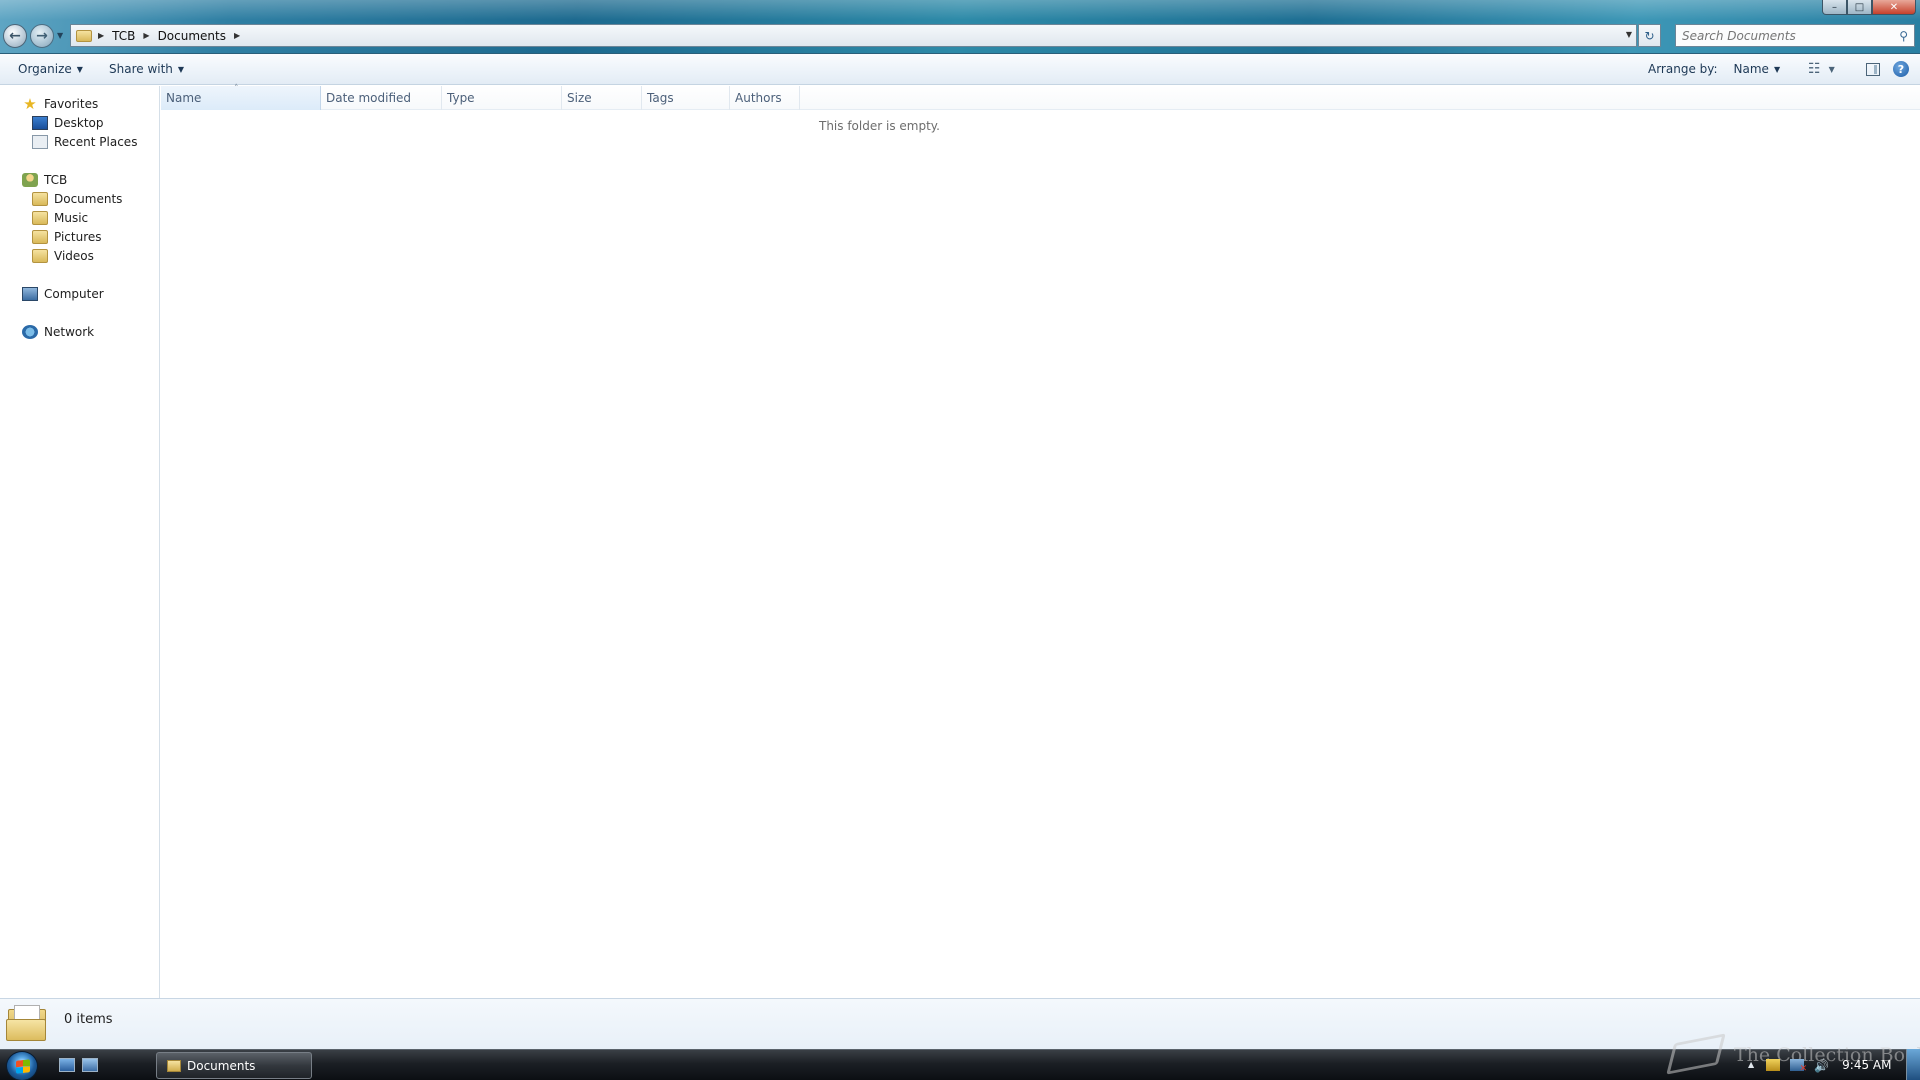  I want to click on refresh-icon: ↻, so click(1649, 35).